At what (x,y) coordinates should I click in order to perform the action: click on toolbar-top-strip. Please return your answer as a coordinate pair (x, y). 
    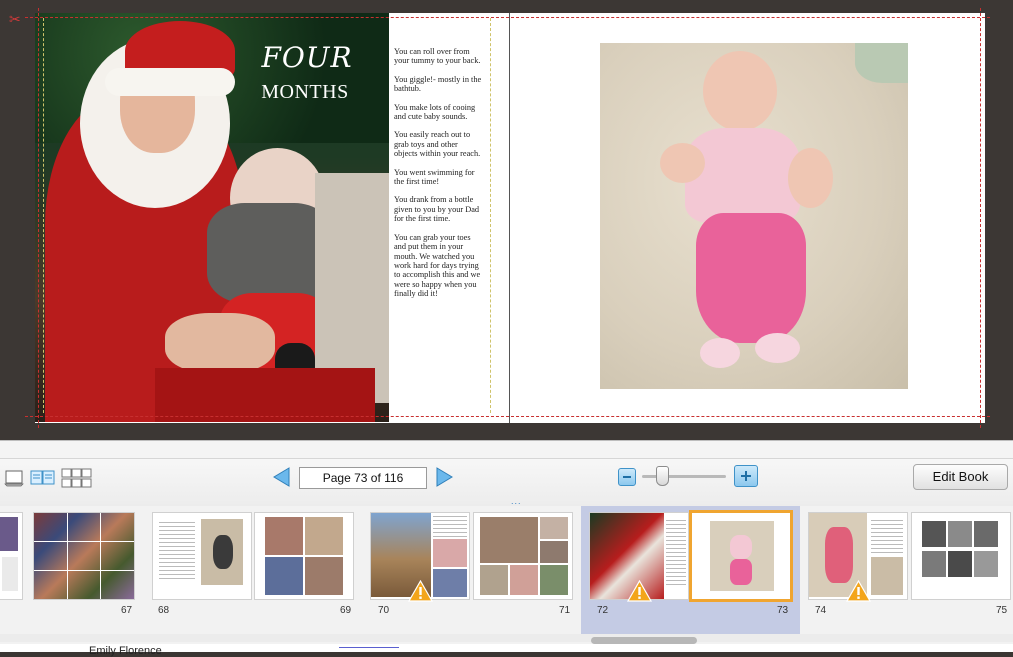
    Looking at the image, I should click on (506, 450).